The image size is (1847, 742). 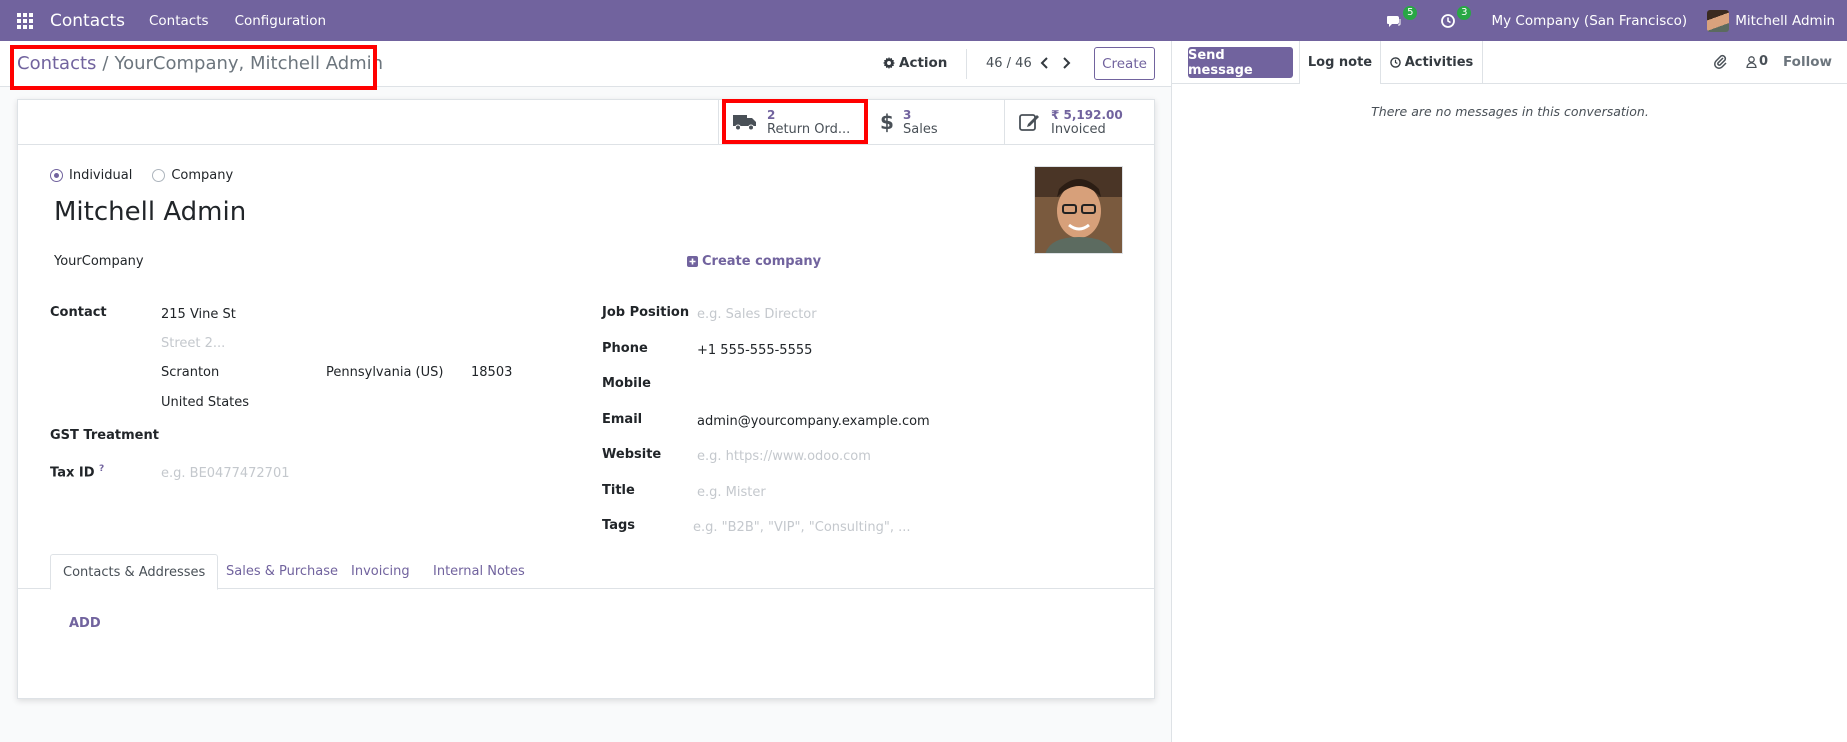 What do you see at coordinates (1078, 210) in the screenshot?
I see `partner-photo` at bounding box center [1078, 210].